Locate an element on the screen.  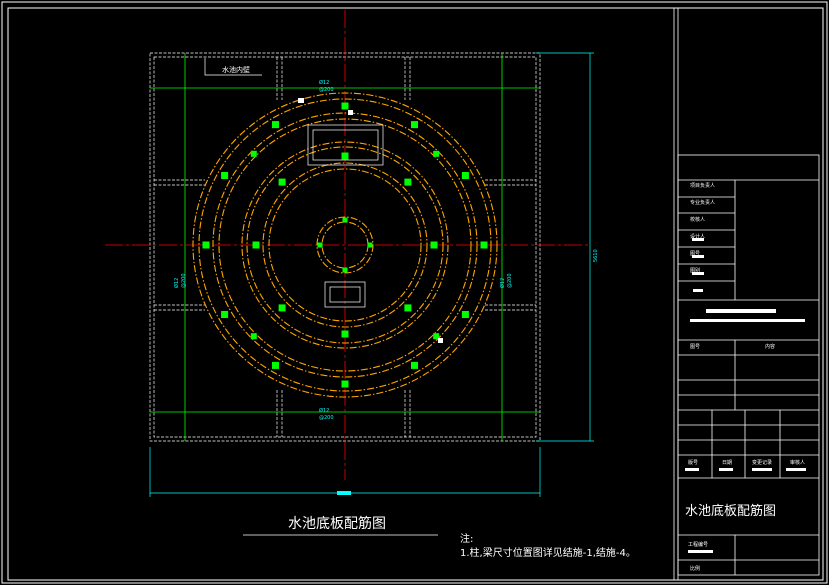
tb-sign-0: 版号 is located at coordinates (693, 462).